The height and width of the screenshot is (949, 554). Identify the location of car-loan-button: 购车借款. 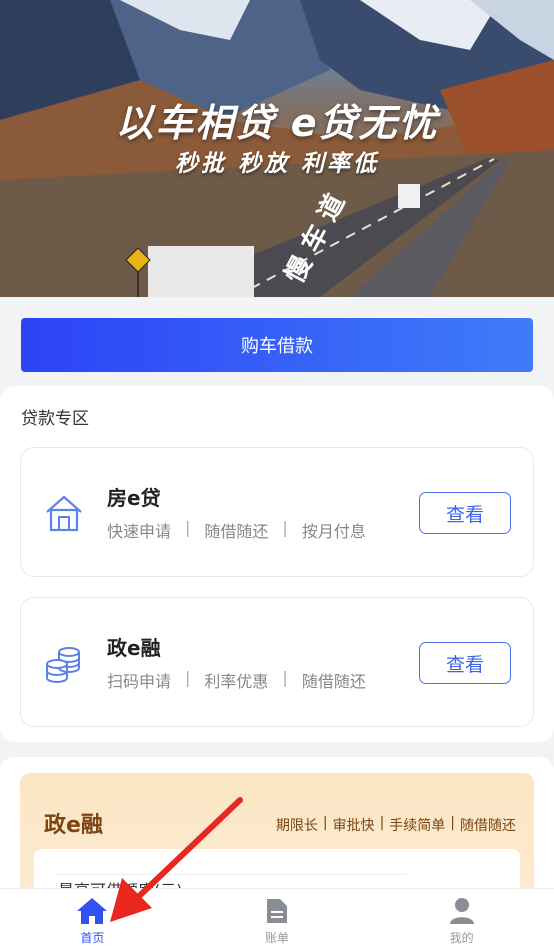
(277, 345).